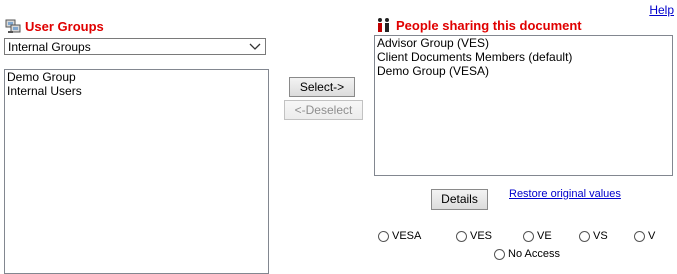 This screenshot has height=274, width=677. What do you see at coordinates (407, 236) in the screenshot?
I see `radio-label: VESA` at bounding box center [407, 236].